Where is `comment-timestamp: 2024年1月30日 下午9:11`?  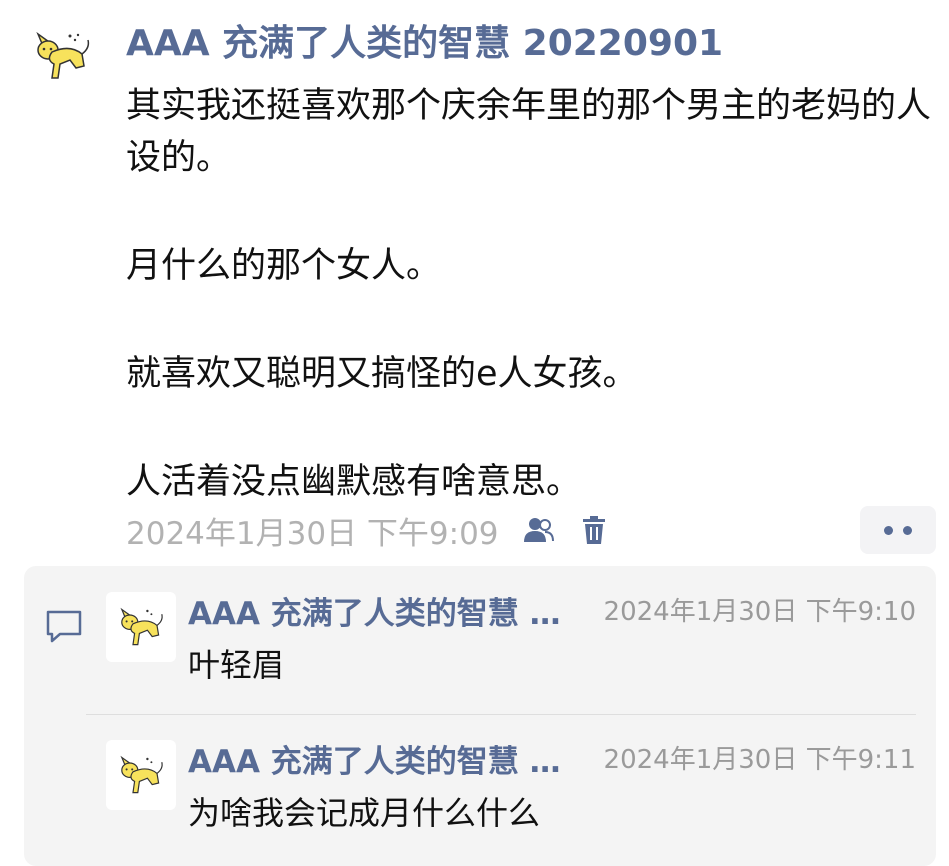
comment-timestamp: 2024年1月30日 下午9:11 is located at coordinates (759, 760).